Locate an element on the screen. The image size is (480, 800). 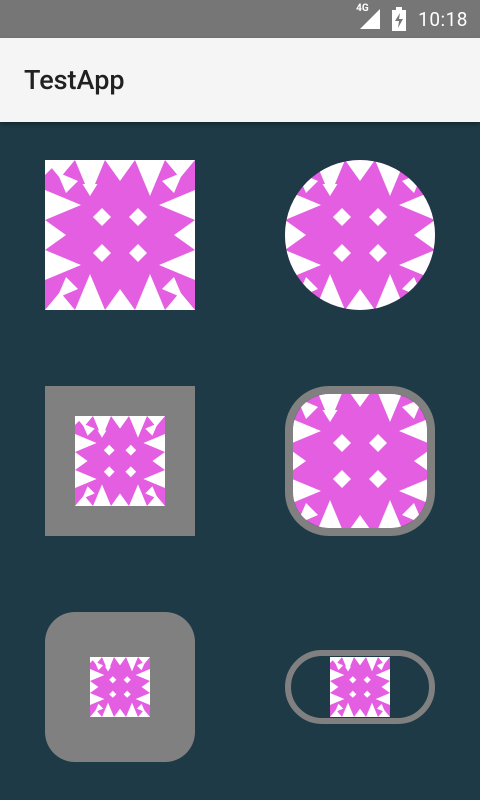
image-square is located at coordinates (120, 235).